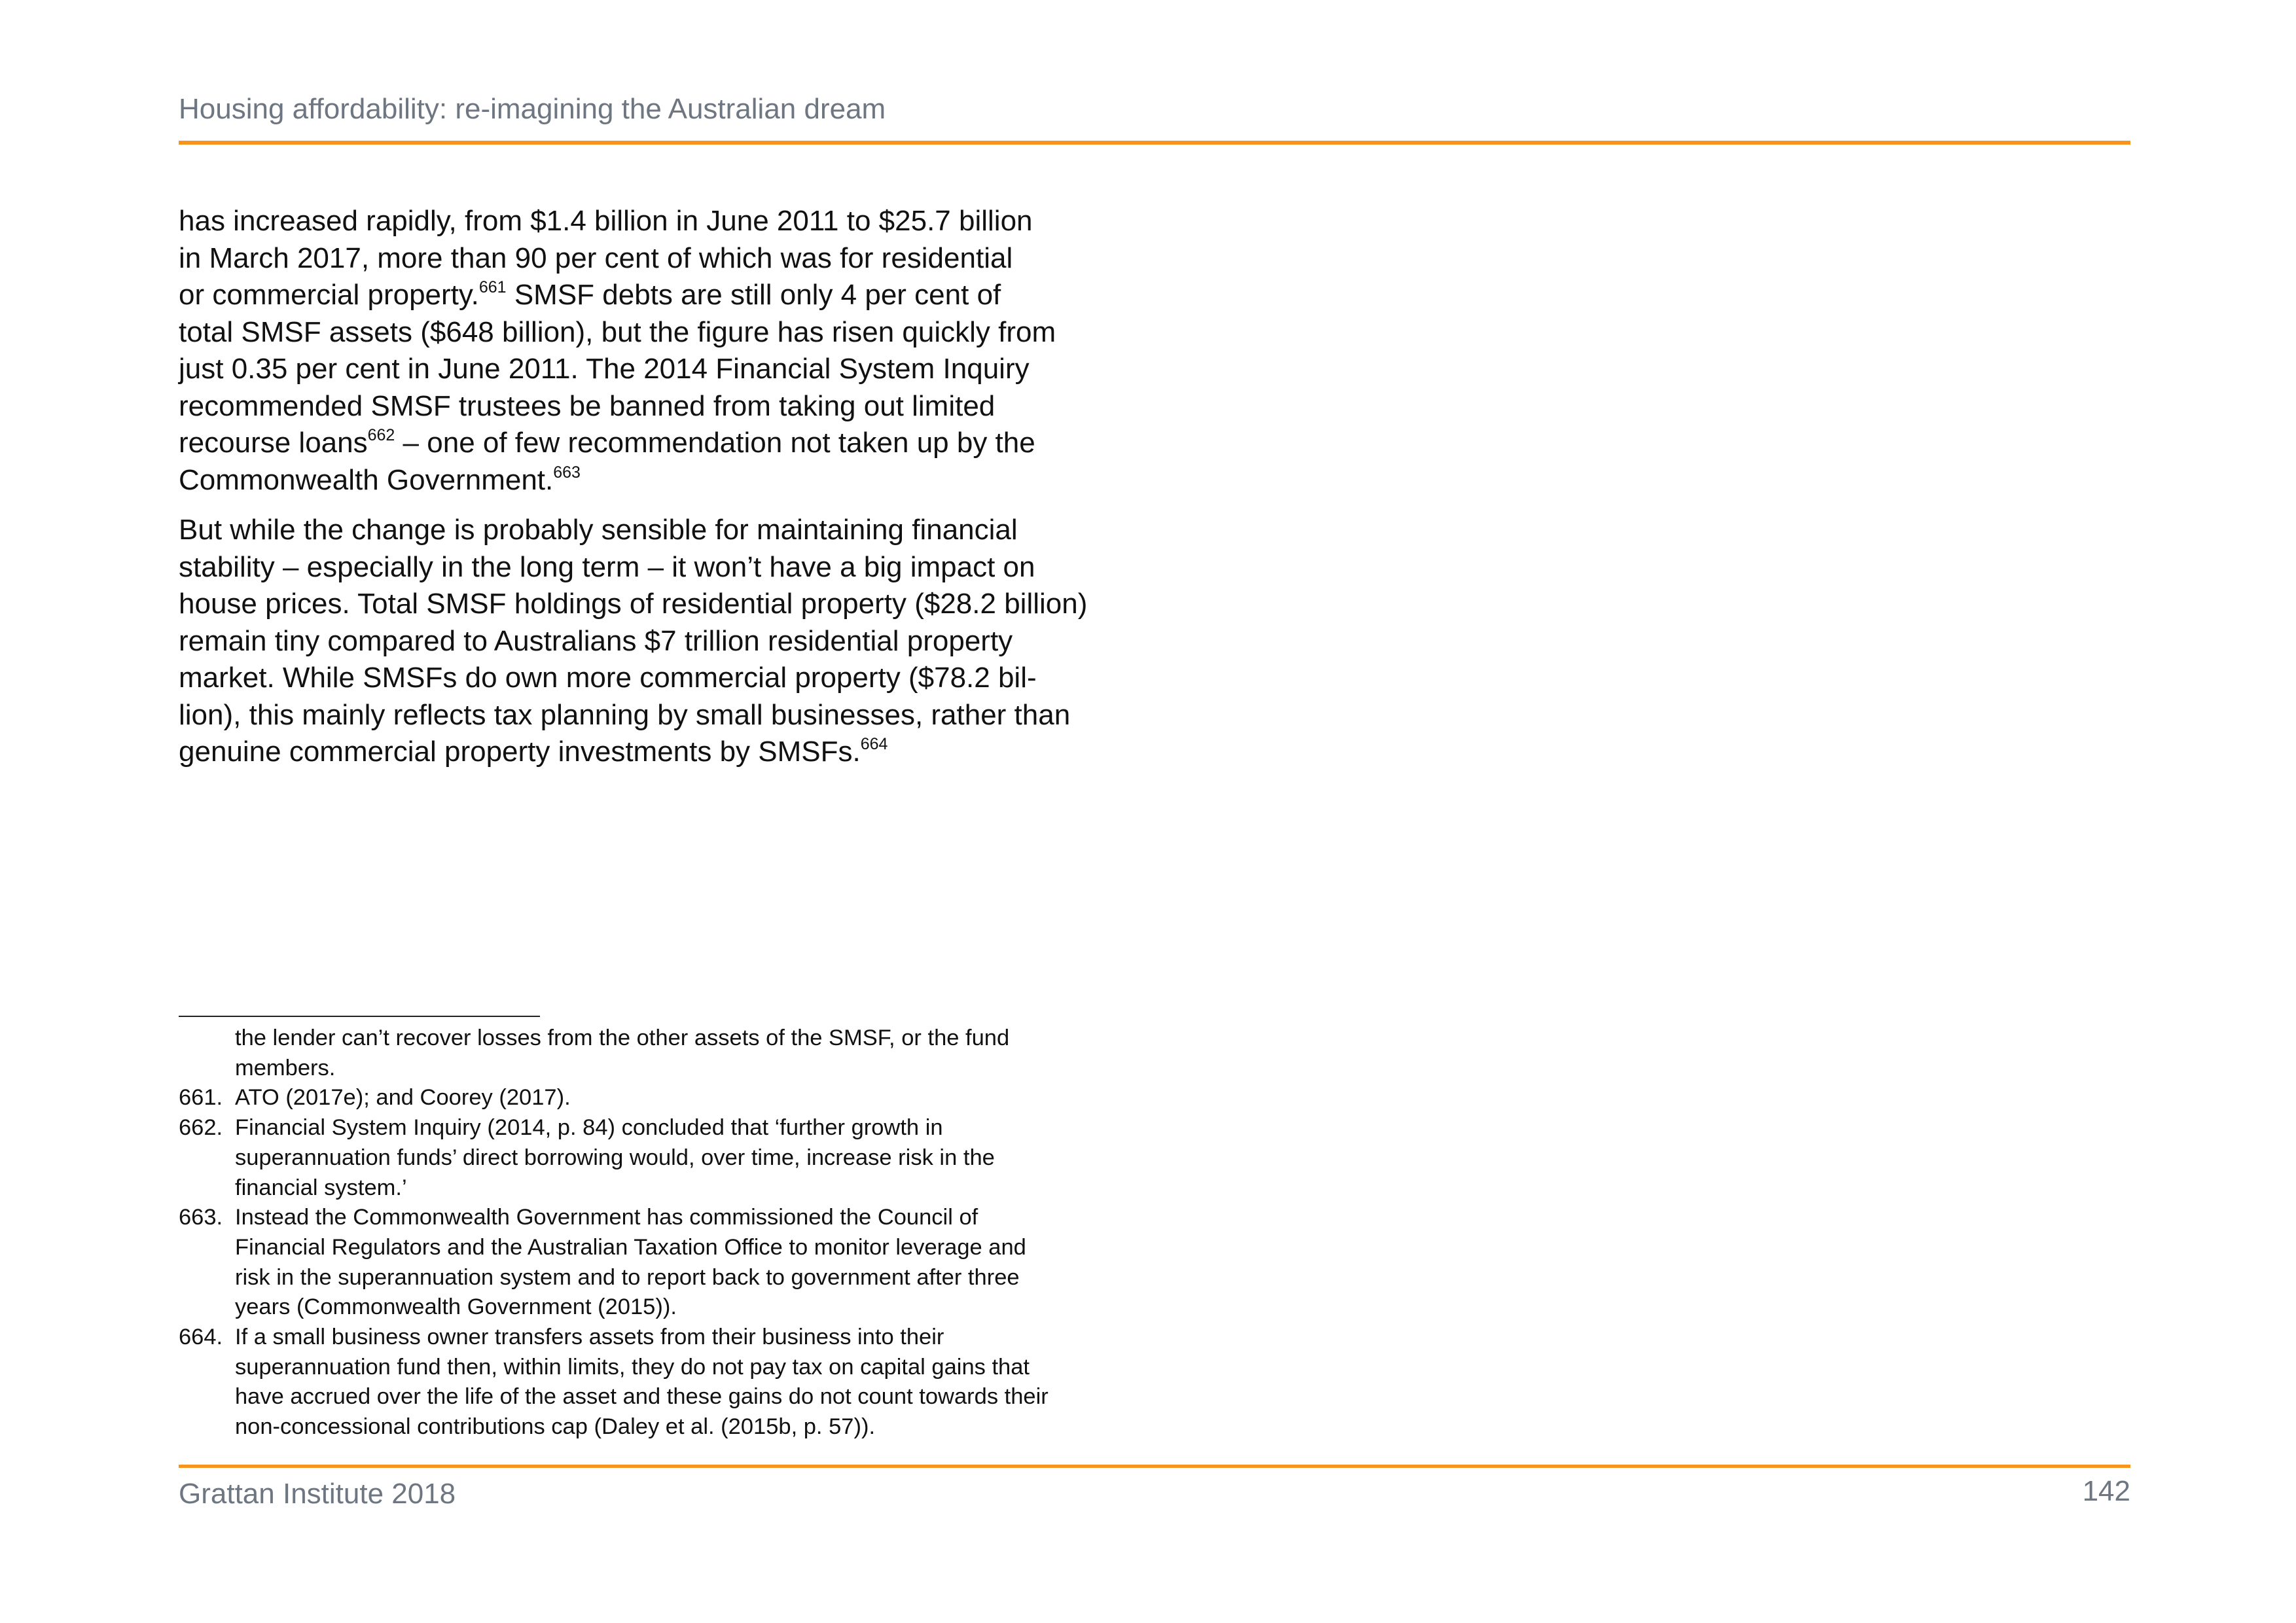 The height and width of the screenshot is (1623, 2296). I want to click on footnote-separator, so click(359, 1016).